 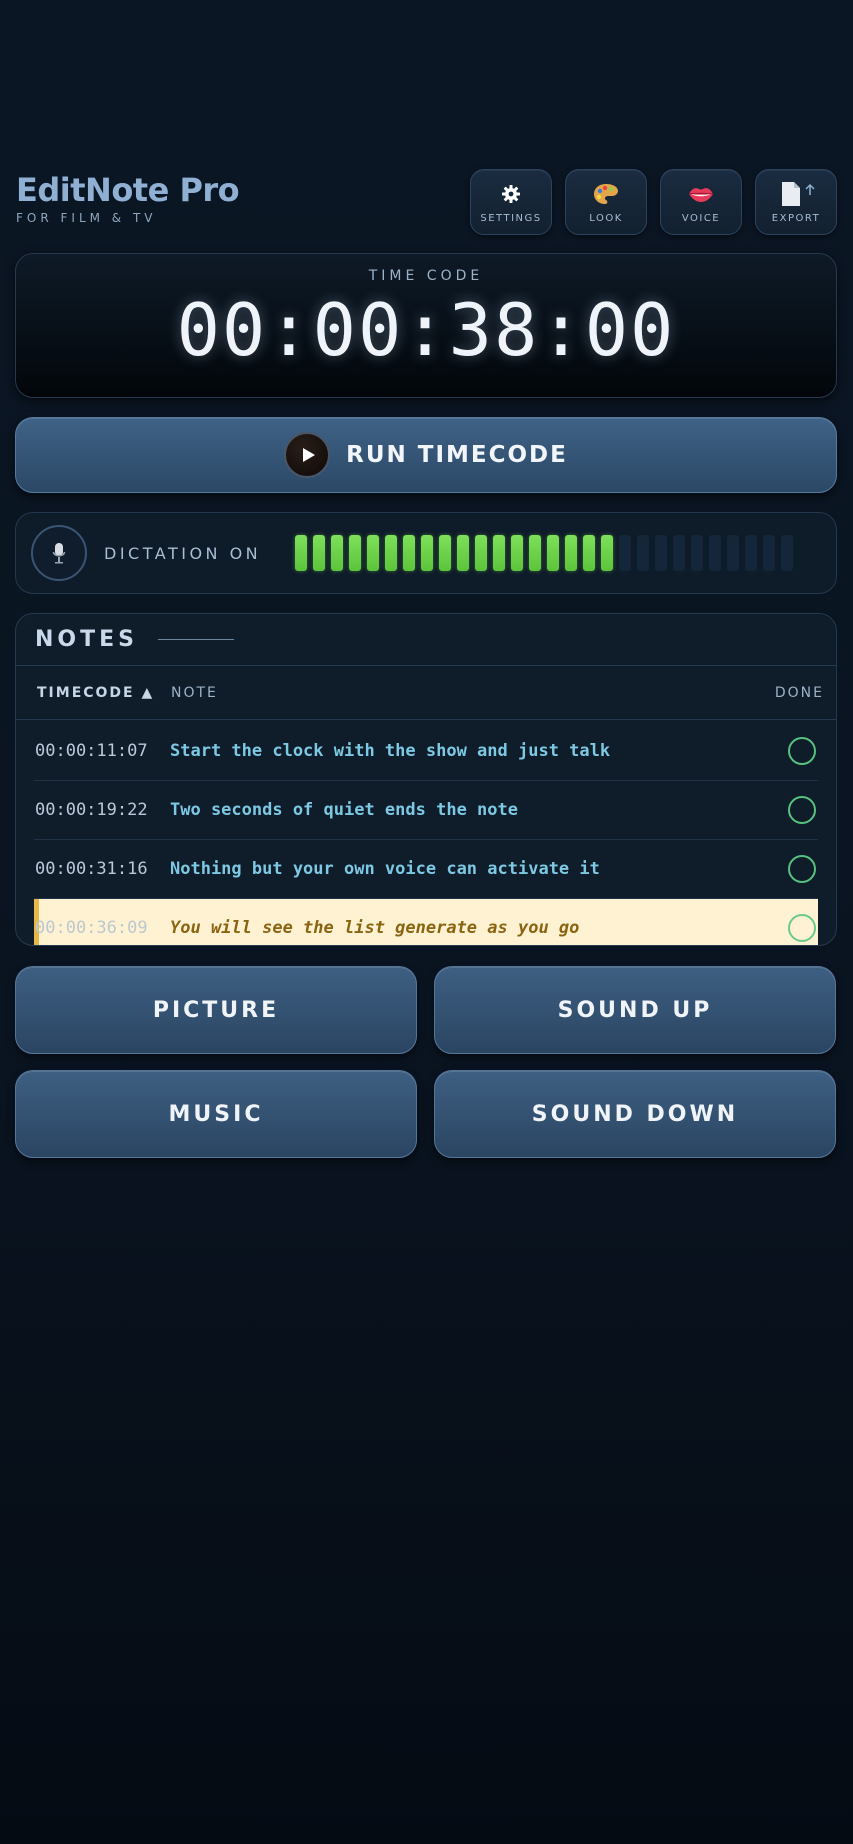 I want to click on notes-header: NOTES, so click(x=426, y=640).